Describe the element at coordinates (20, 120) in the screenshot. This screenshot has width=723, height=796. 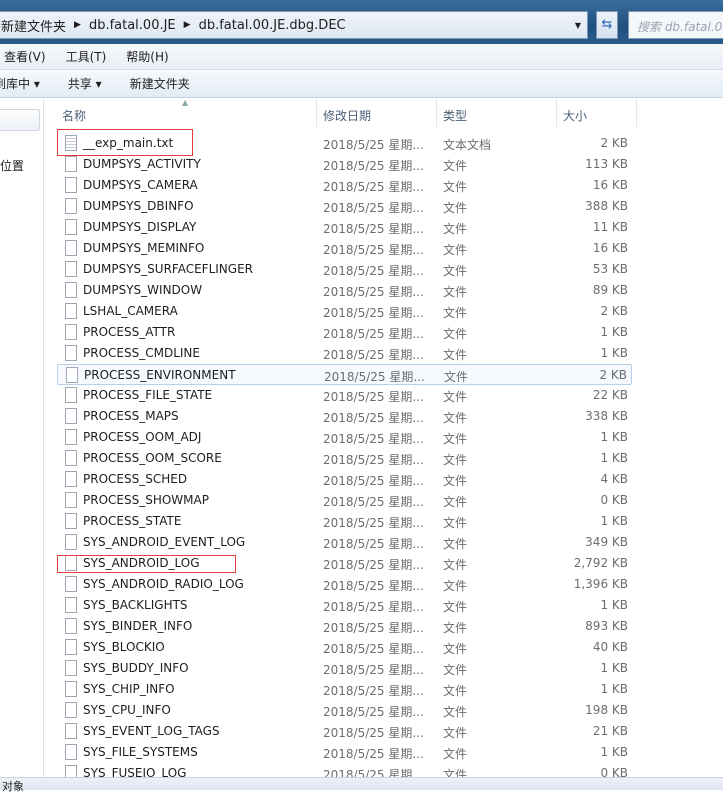
I see `nav-selected-item` at that location.